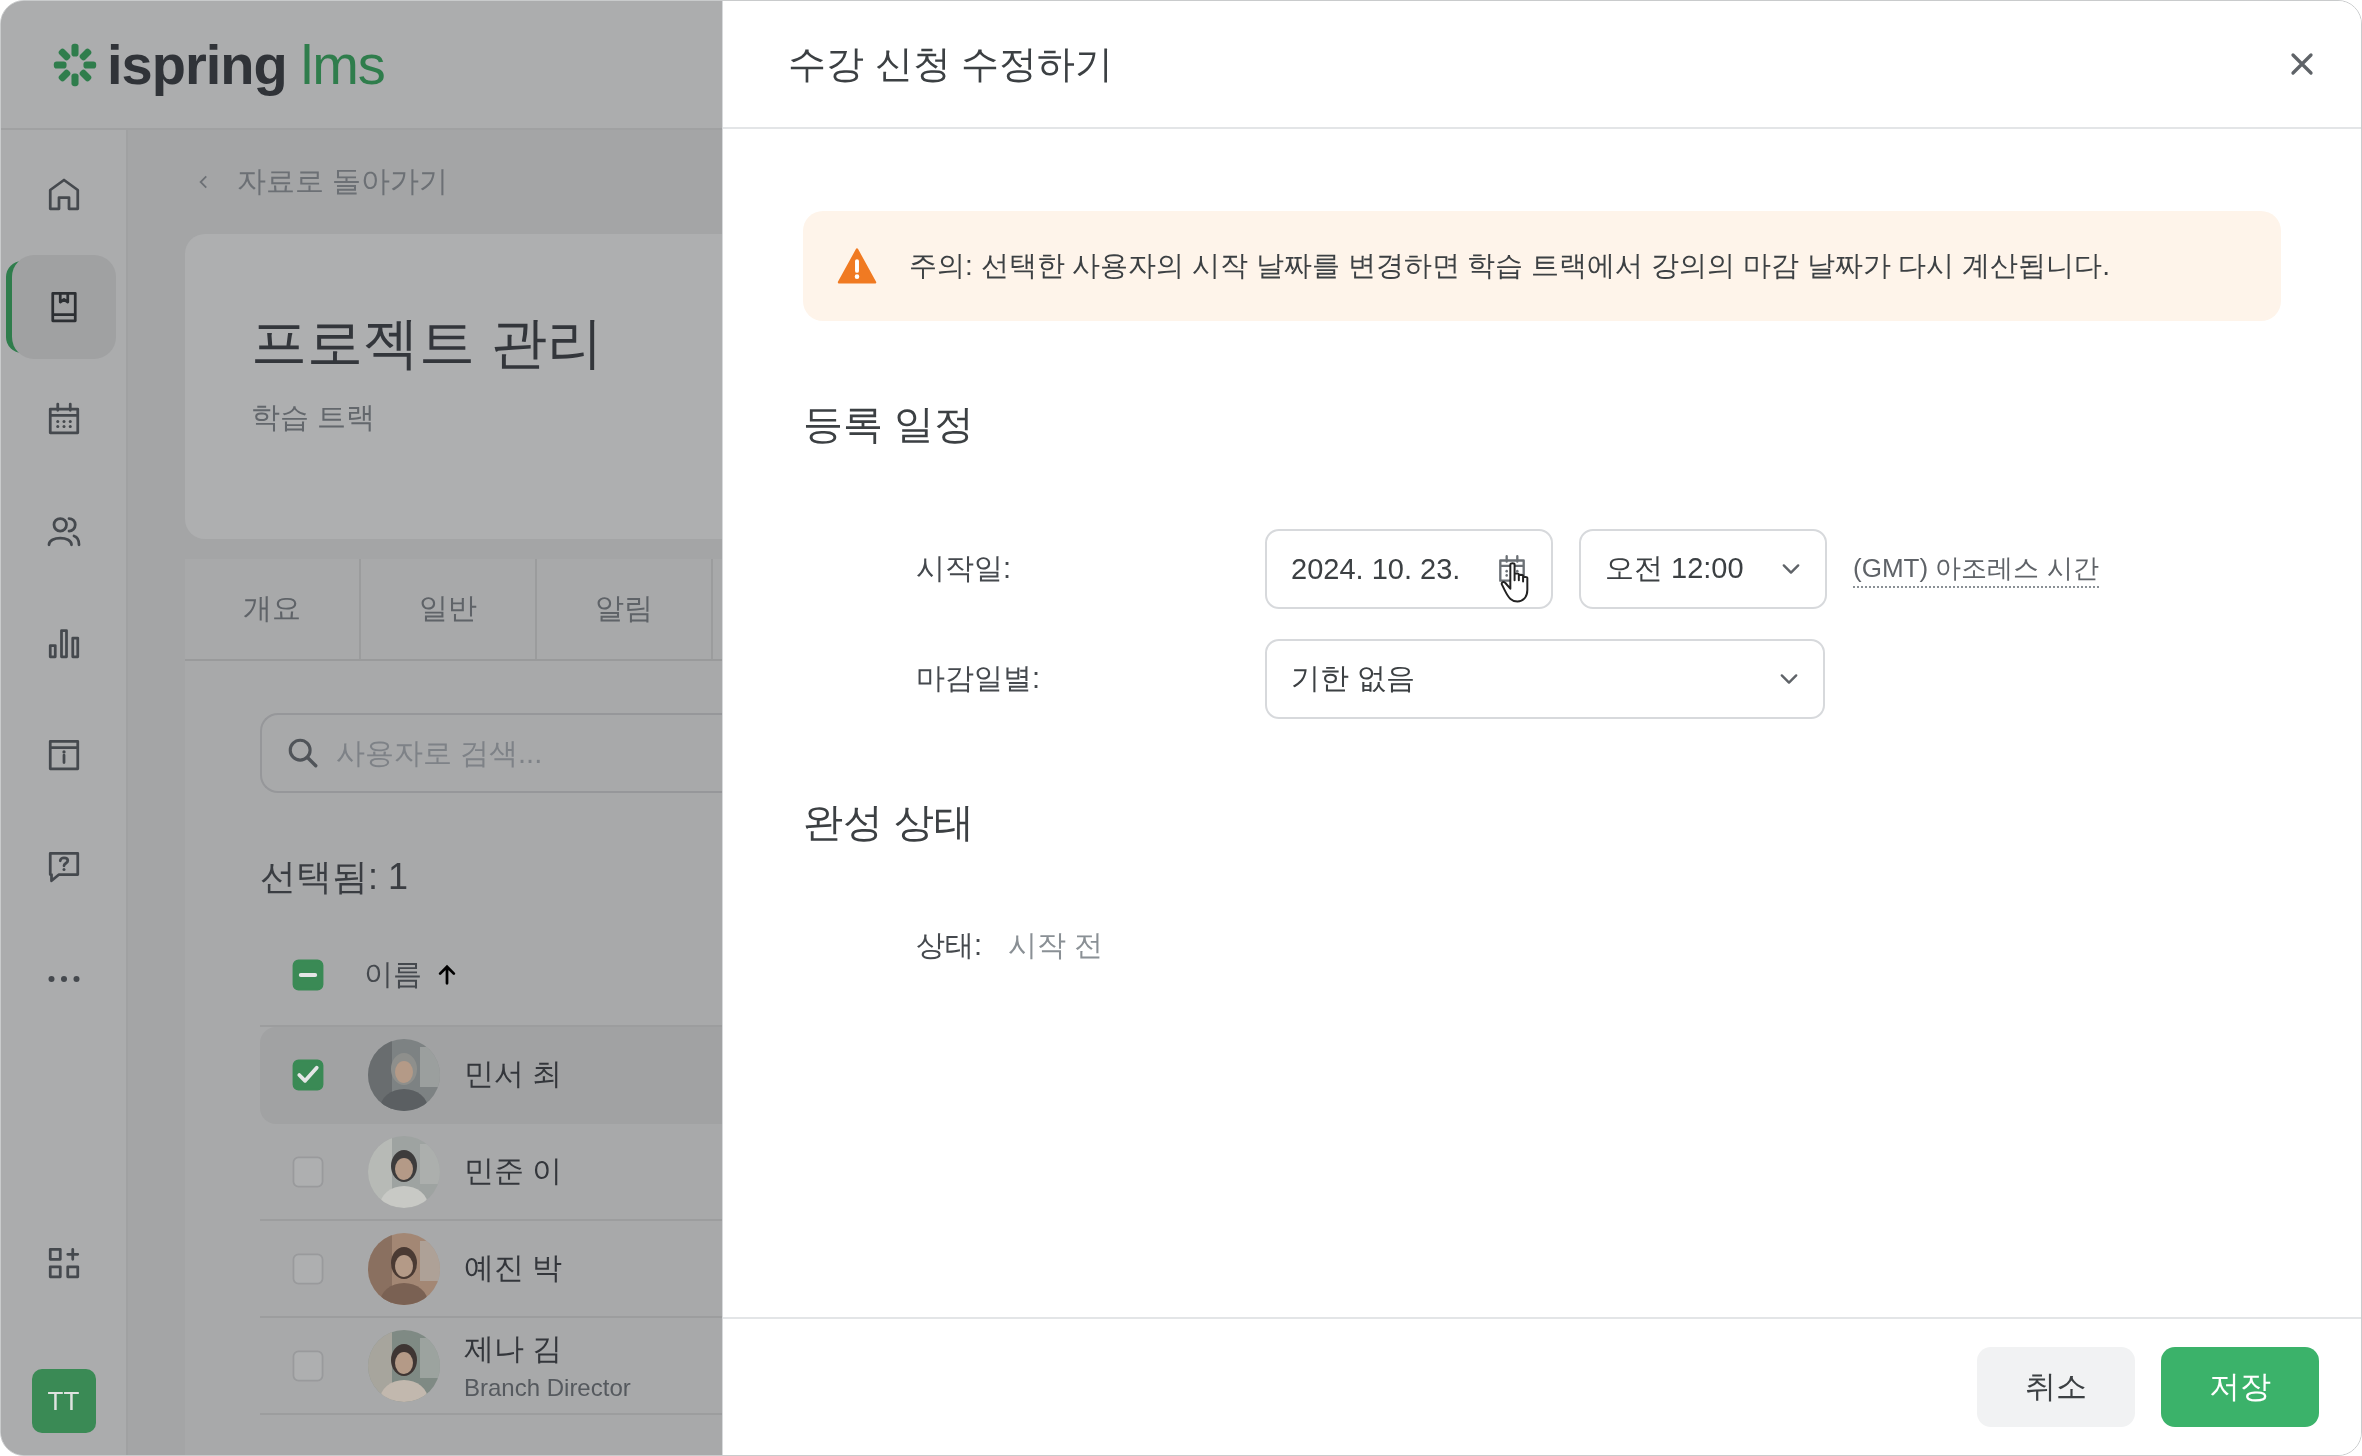  What do you see at coordinates (63, 307) in the screenshot?
I see `sidebar-item` at bounding box center [63, 307].